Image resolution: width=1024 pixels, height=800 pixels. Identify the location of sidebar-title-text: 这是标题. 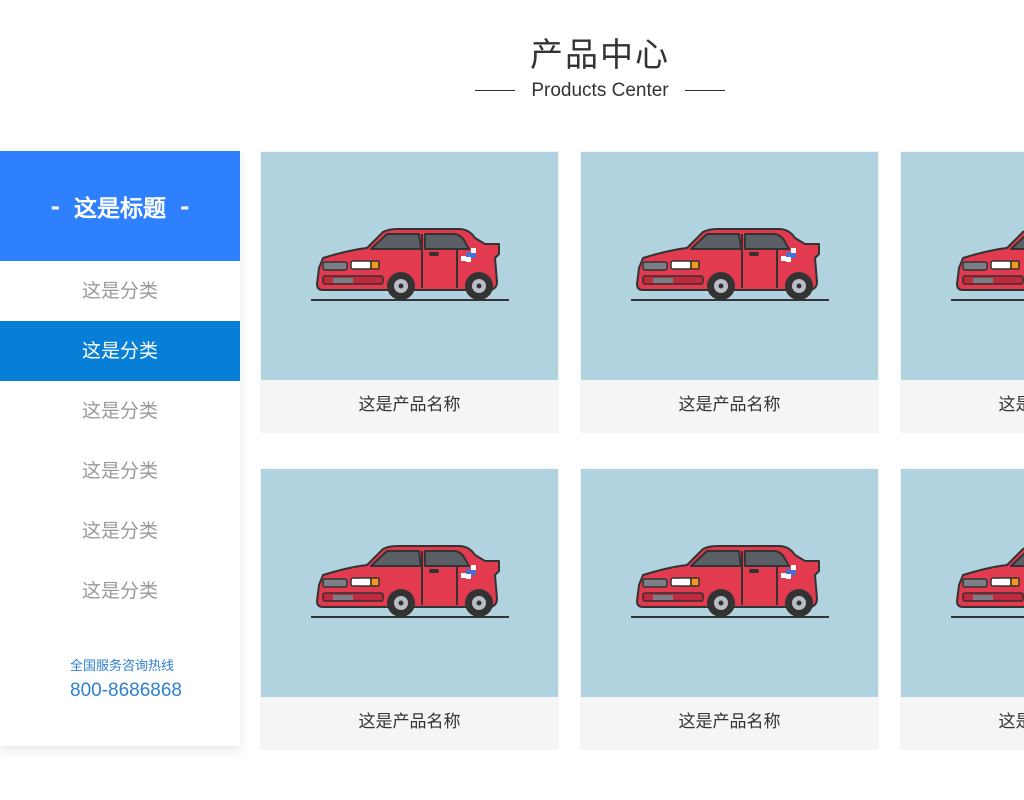
(120, 208).